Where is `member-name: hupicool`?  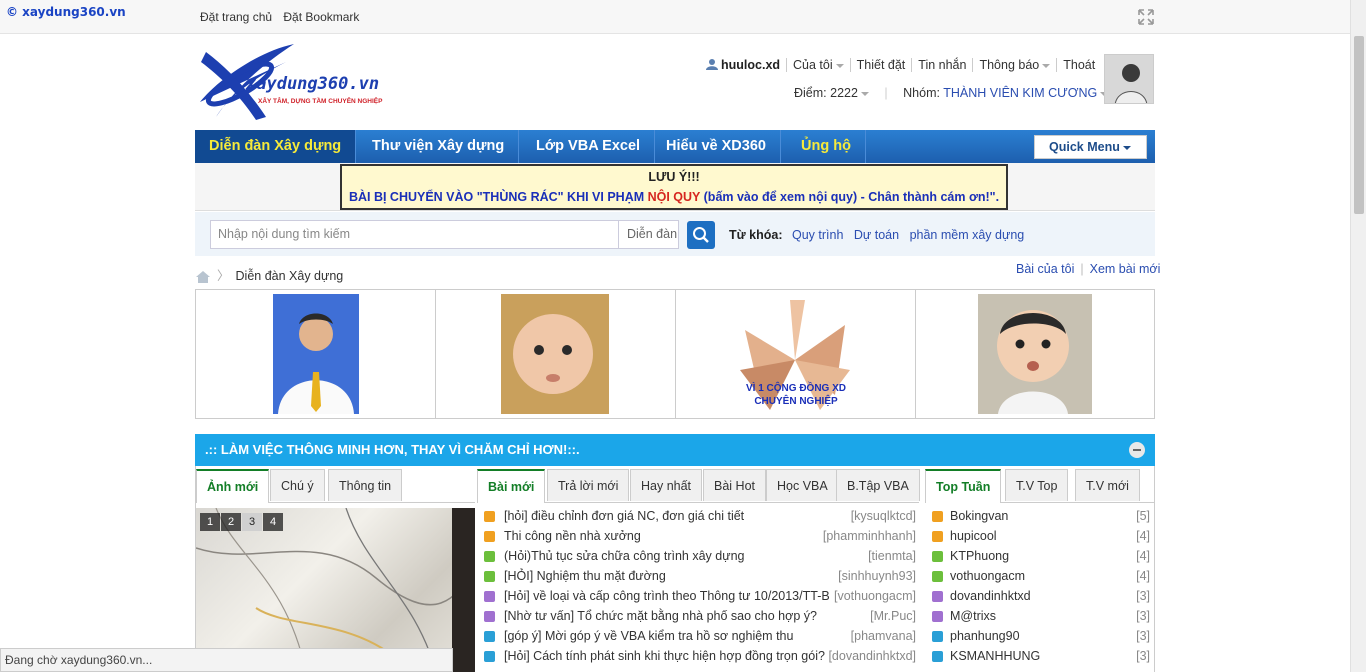
member-name: hupicool is located at coordinates (973, 536).